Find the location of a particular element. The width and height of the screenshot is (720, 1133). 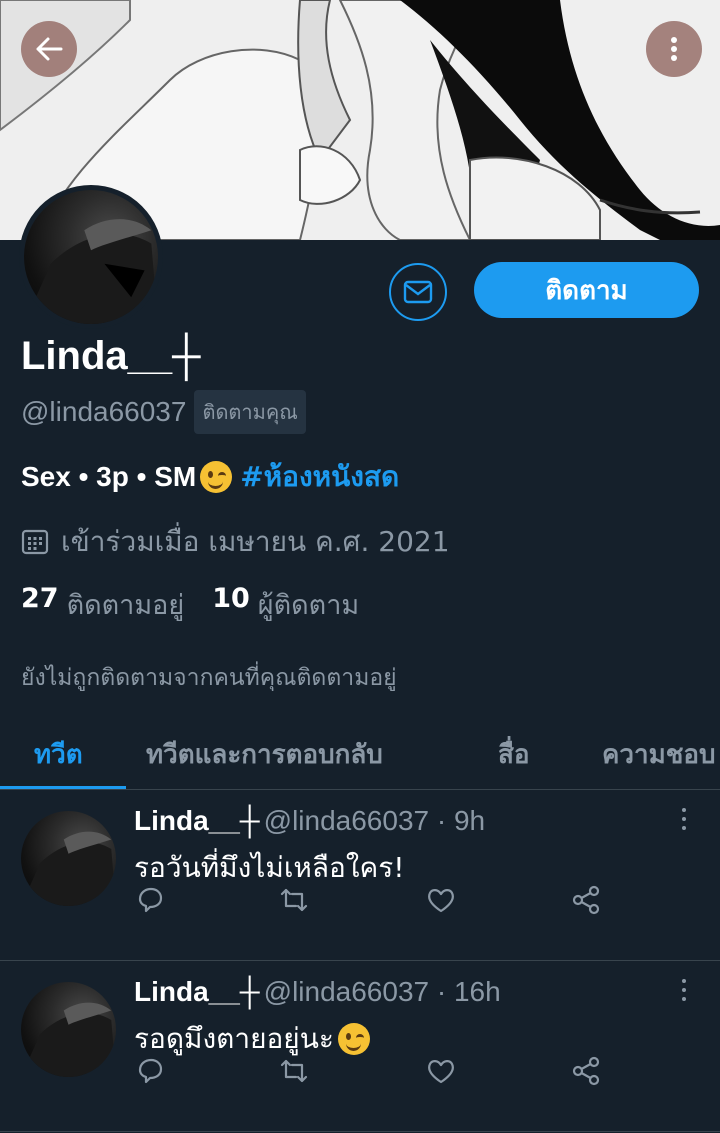

tweet-header: Linda__┼ @linda66037 · 16h is located at coordinates (317, 992).